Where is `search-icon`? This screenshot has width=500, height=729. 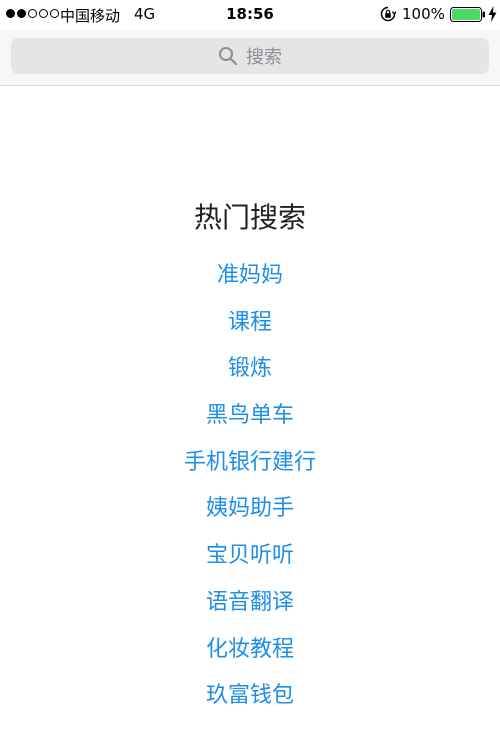
search-icon is located at coordinates (228, 56).